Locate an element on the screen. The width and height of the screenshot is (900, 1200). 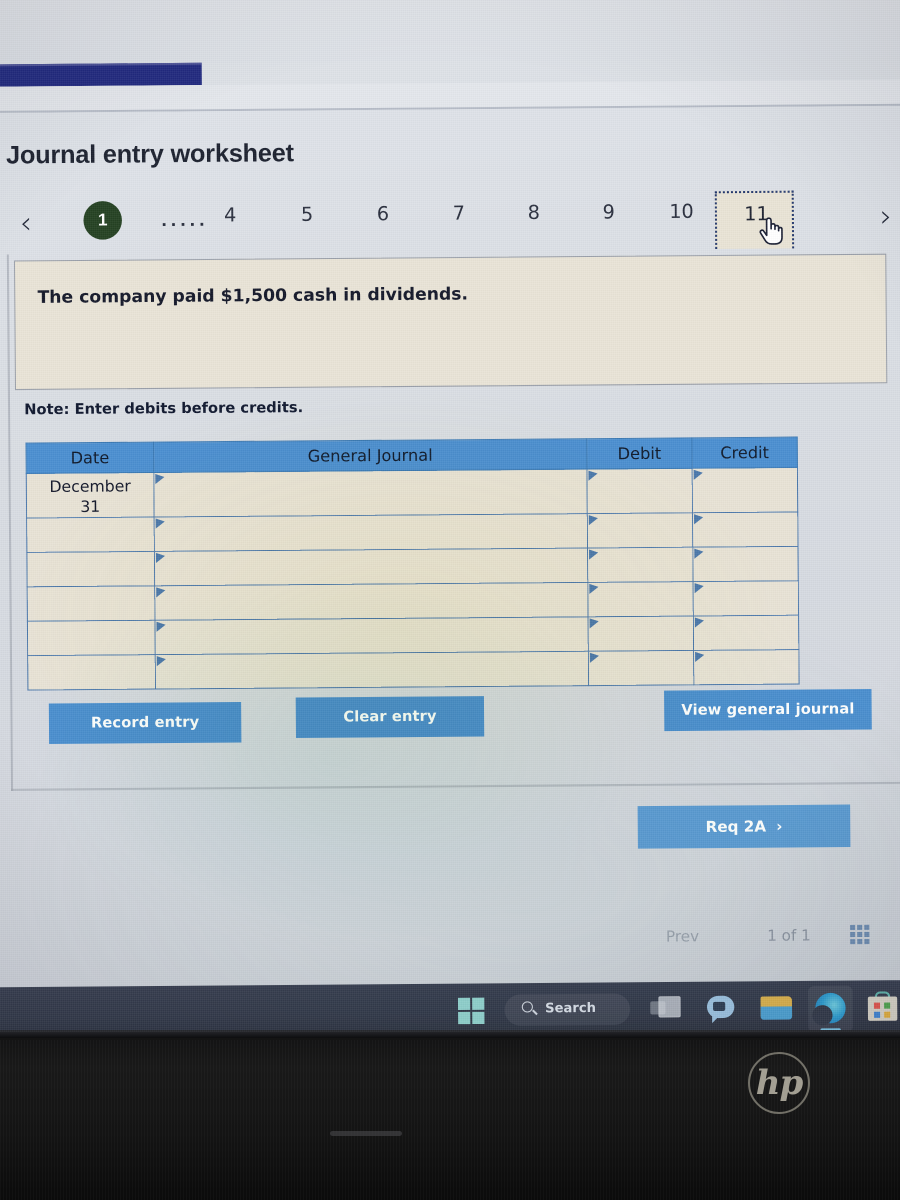
tab-entry-11-label: 11 is located at coordinates (756, 214).